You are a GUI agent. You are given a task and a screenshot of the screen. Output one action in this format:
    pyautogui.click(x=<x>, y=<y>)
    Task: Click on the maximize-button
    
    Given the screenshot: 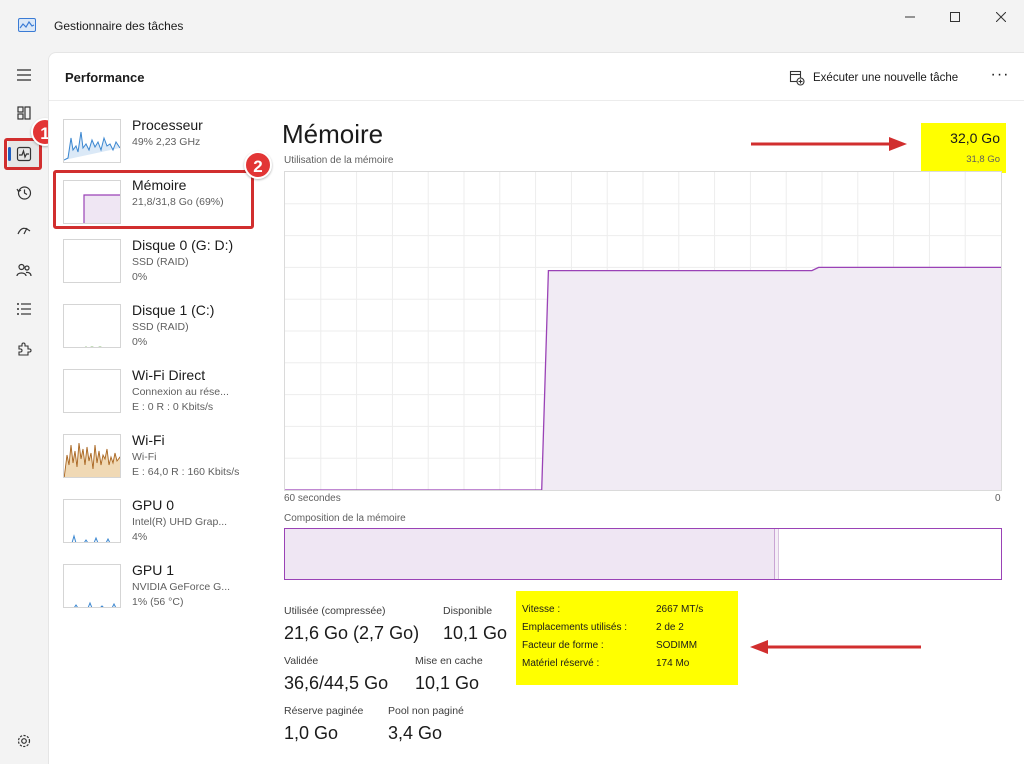 What is the action you would take?
    pyautogui.click(x=955, y=17)
    